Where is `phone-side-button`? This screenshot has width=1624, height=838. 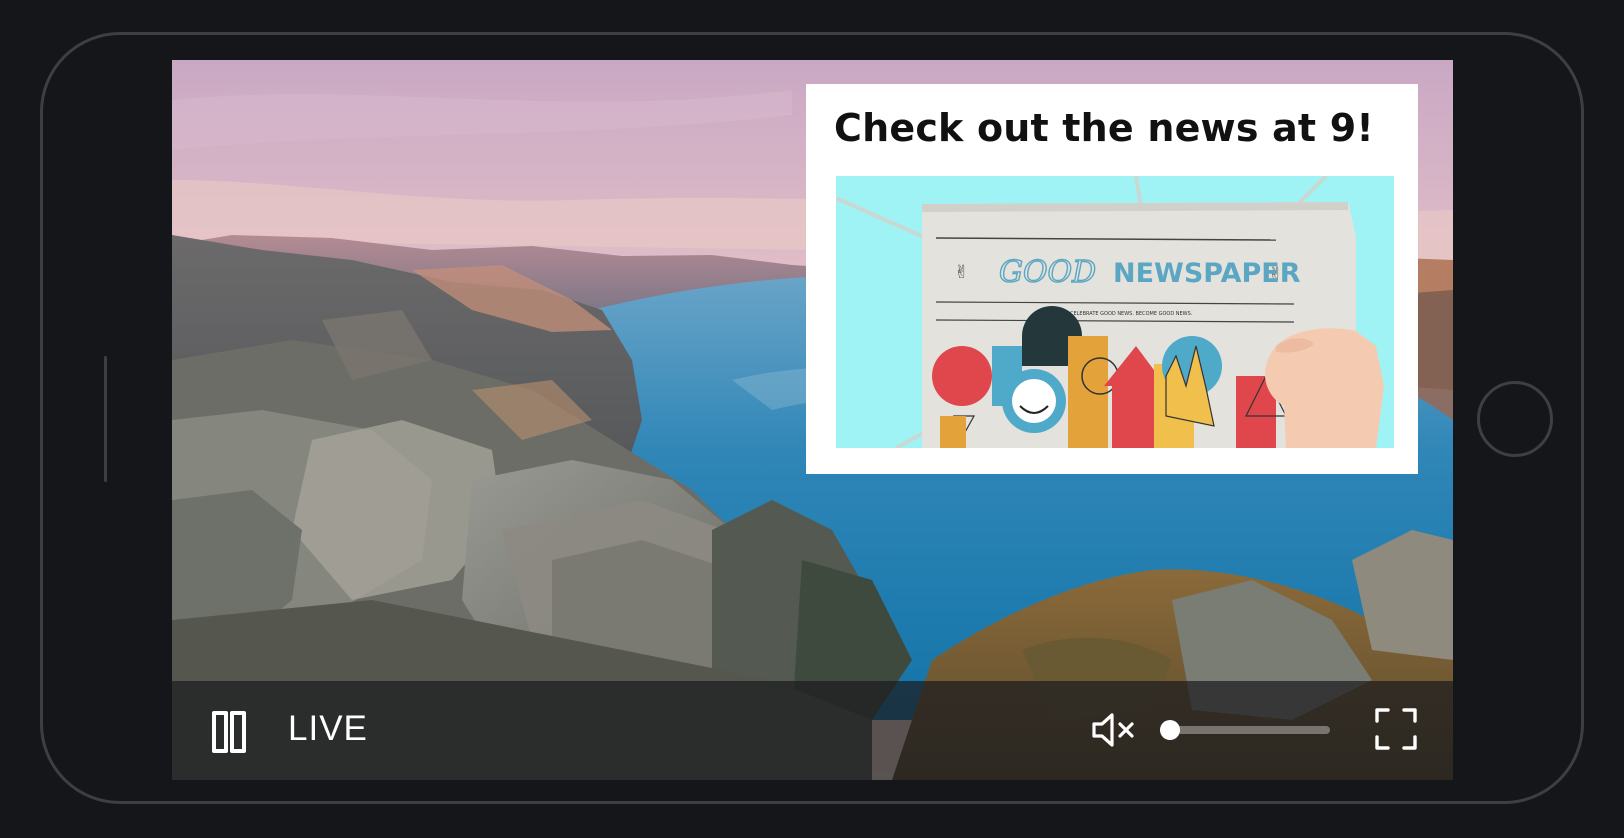 phone-side-button is located at coordinates (105, 419).